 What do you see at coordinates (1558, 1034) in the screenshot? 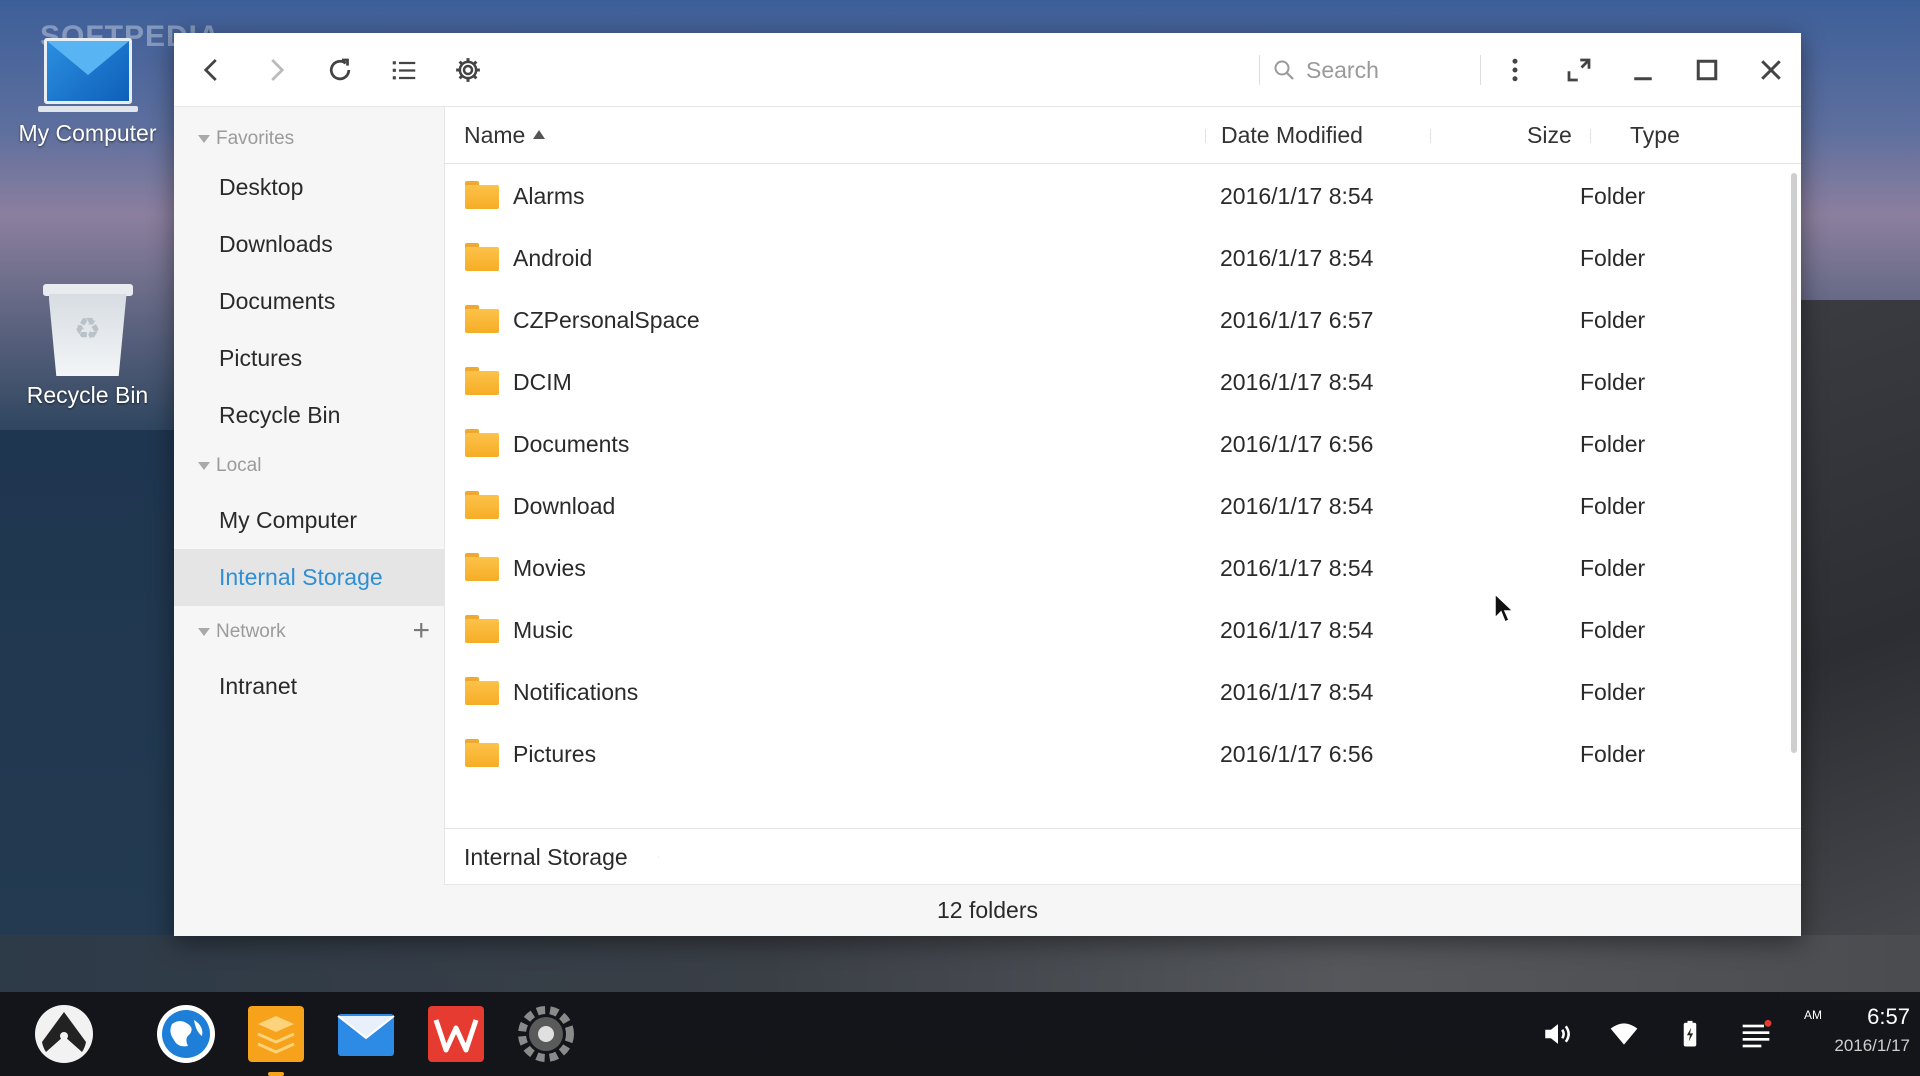
I see `volume-button` at bounding box center [1558, 1034].